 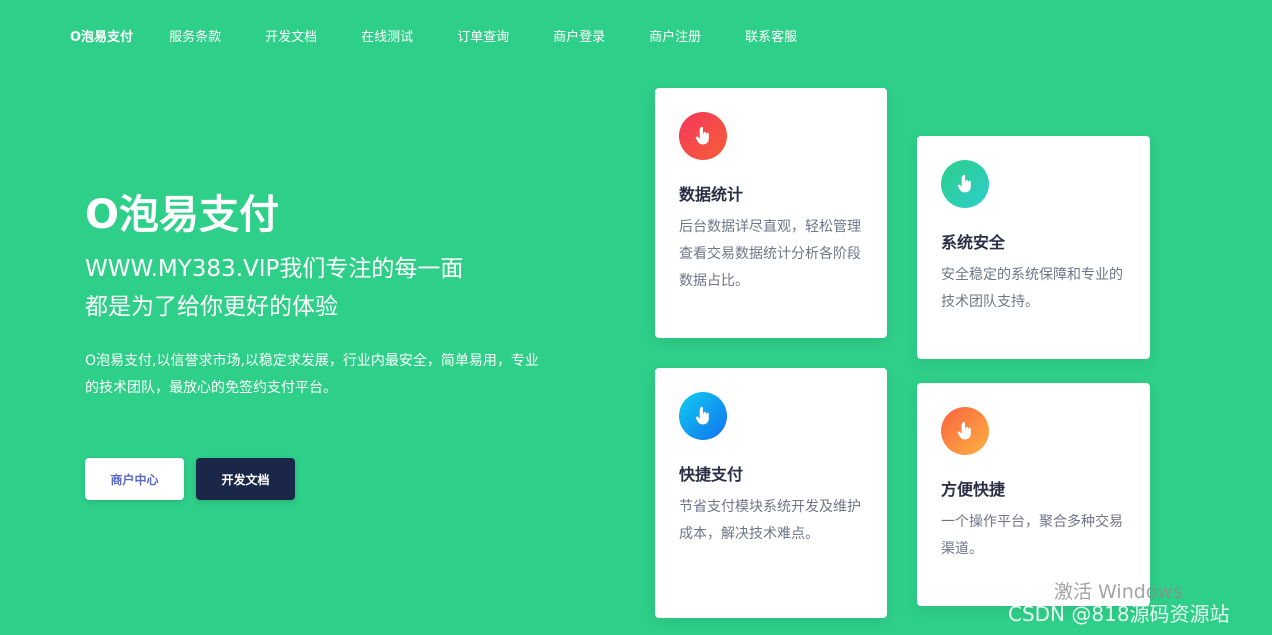 I want to click on nav-link-merchant-register: 商户注册, so click(x=675, y=35).